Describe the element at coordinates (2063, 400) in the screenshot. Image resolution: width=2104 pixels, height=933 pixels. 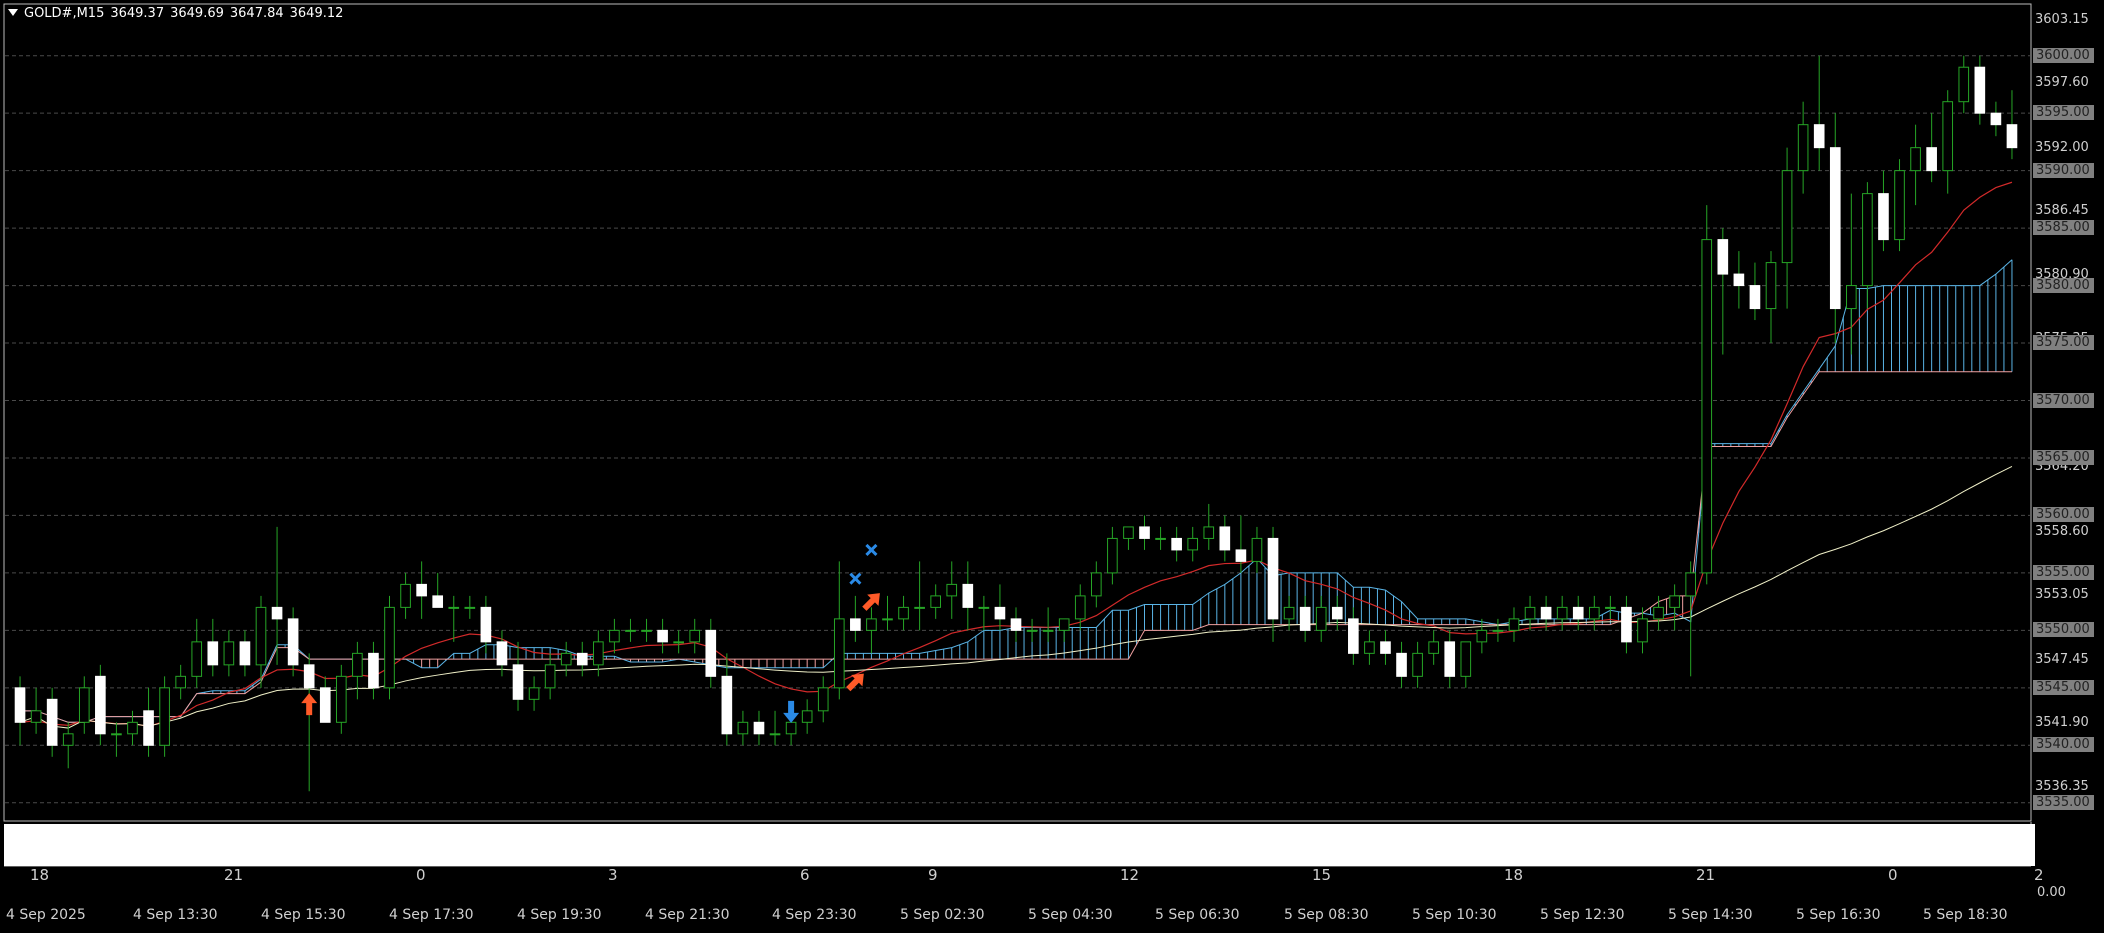
I see `price-level-label: 3570.00` at that location.